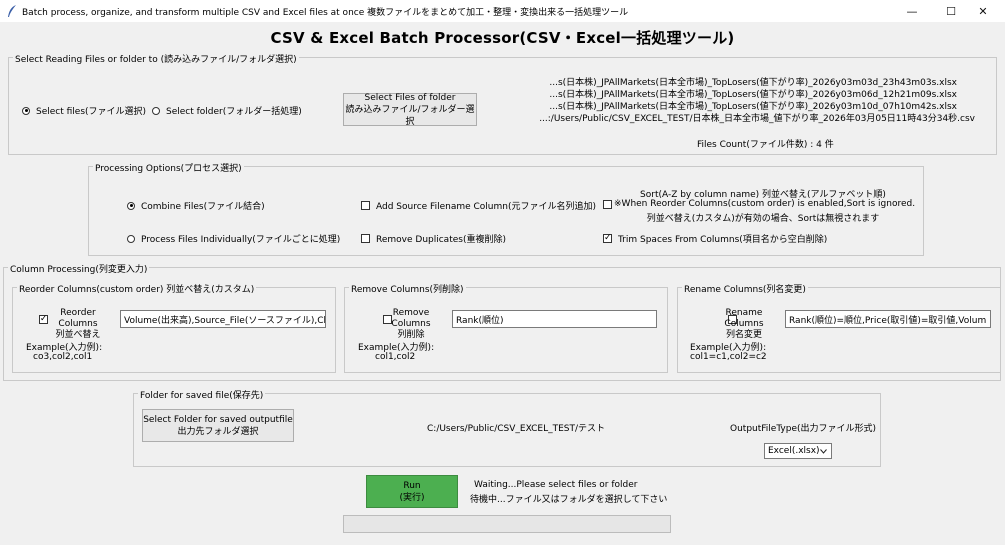 The image size is (1005, 545). I want to click on select-folder-label: Select folder(フォルダー括処理), so click(234, 112).